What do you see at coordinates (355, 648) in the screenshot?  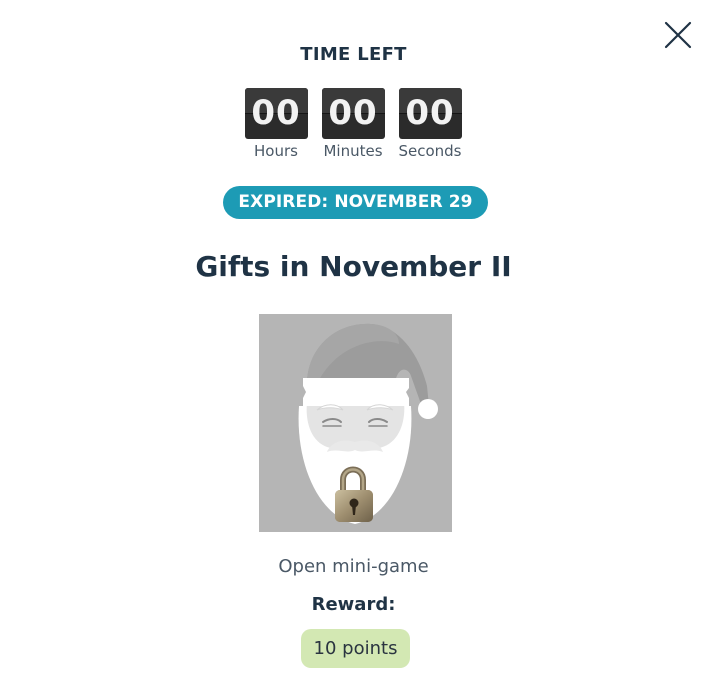 I see `reward-points-badge: 10 points` at bounding box center [355, 648].